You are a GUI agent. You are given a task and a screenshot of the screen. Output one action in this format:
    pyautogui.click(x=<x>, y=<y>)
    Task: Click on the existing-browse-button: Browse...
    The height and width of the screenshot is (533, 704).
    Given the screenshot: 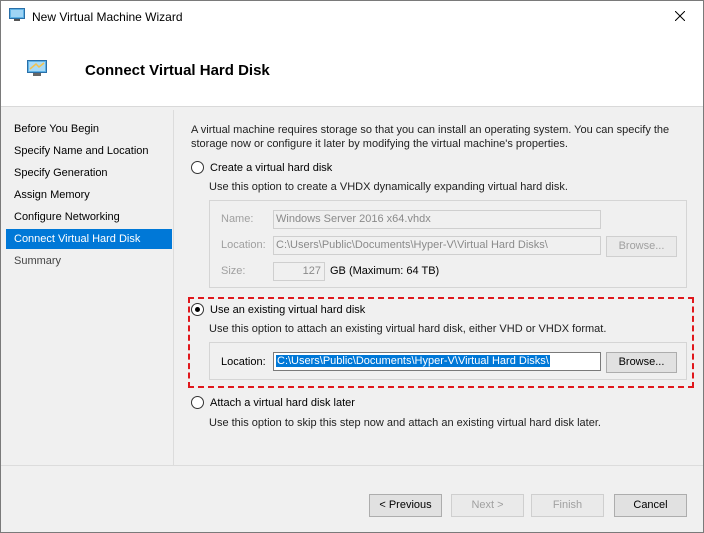 What is the action you would take?
    pyautogui.click(x=641, y=362)
    